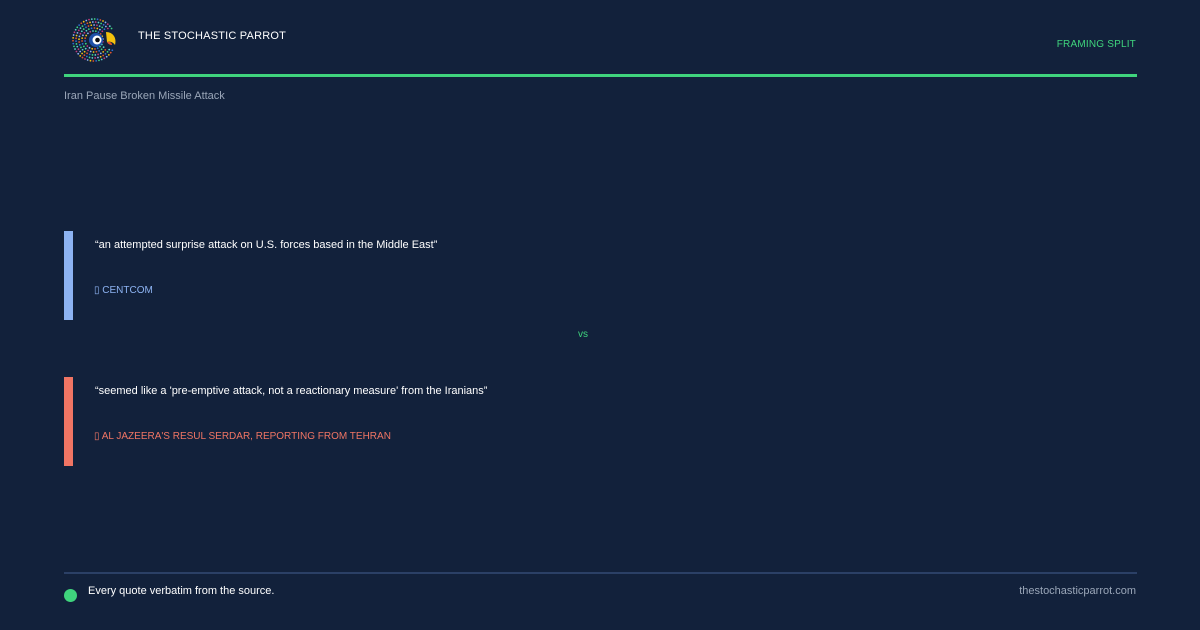  What do you see at coordinates (600, 573) in the screenshot?
I see `footer-divider` at bounding box center [600, 573].